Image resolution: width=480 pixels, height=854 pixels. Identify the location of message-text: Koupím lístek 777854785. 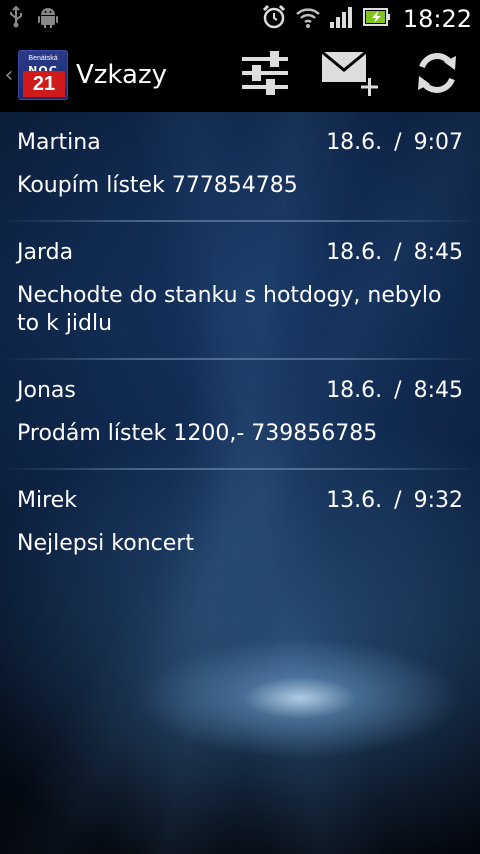
(157, 185).